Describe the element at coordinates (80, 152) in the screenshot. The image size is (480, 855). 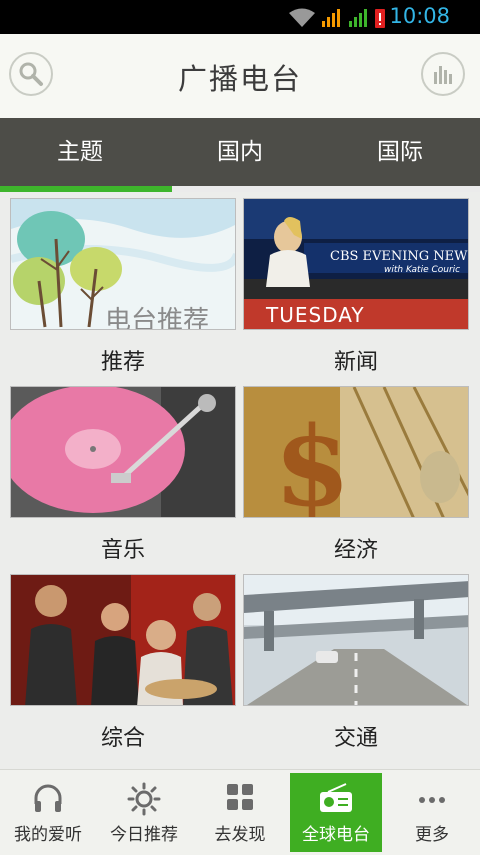
I see `tab-theme: 主题` at that location.